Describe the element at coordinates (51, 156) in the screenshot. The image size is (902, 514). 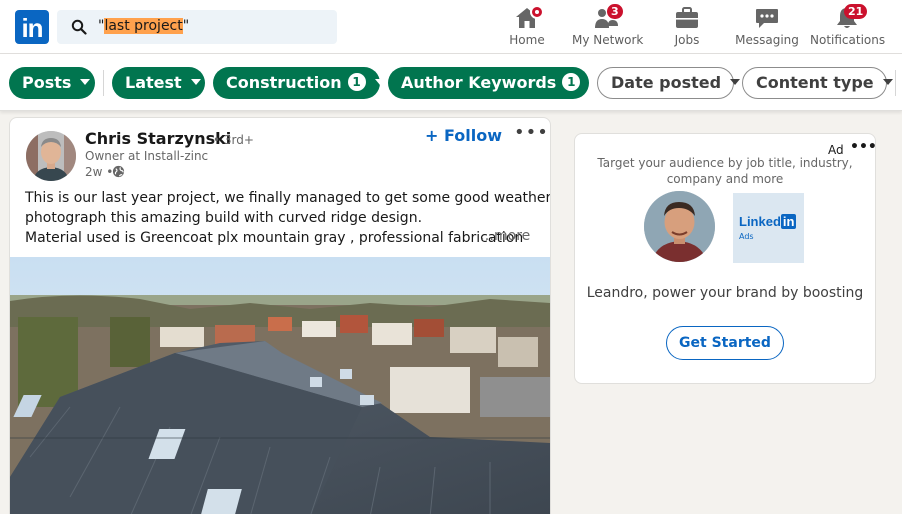
I see `author-avatar` at that location.